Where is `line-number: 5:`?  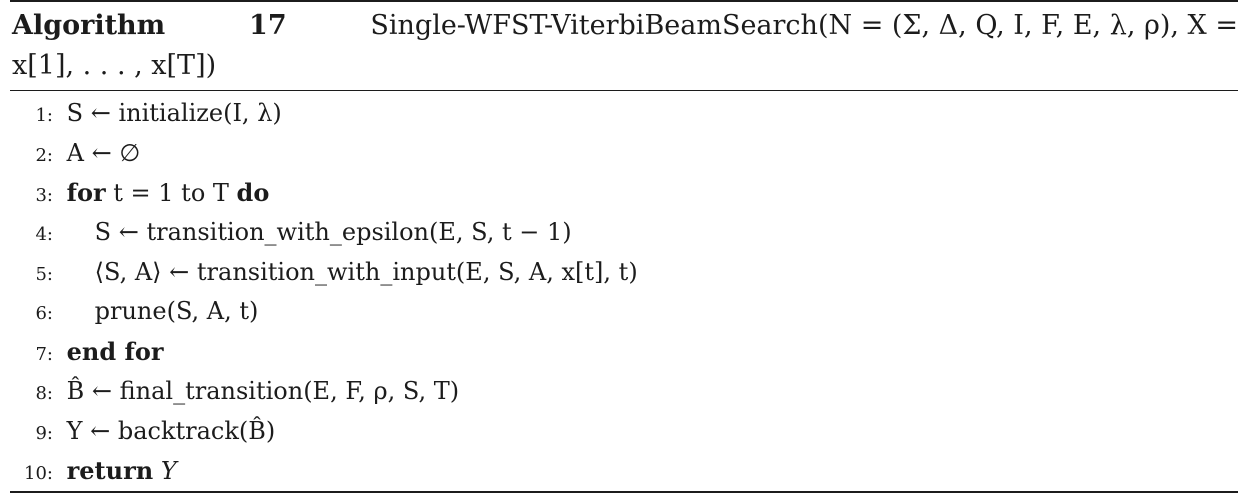
line-number: 5: is located at coordinates (44, 274).